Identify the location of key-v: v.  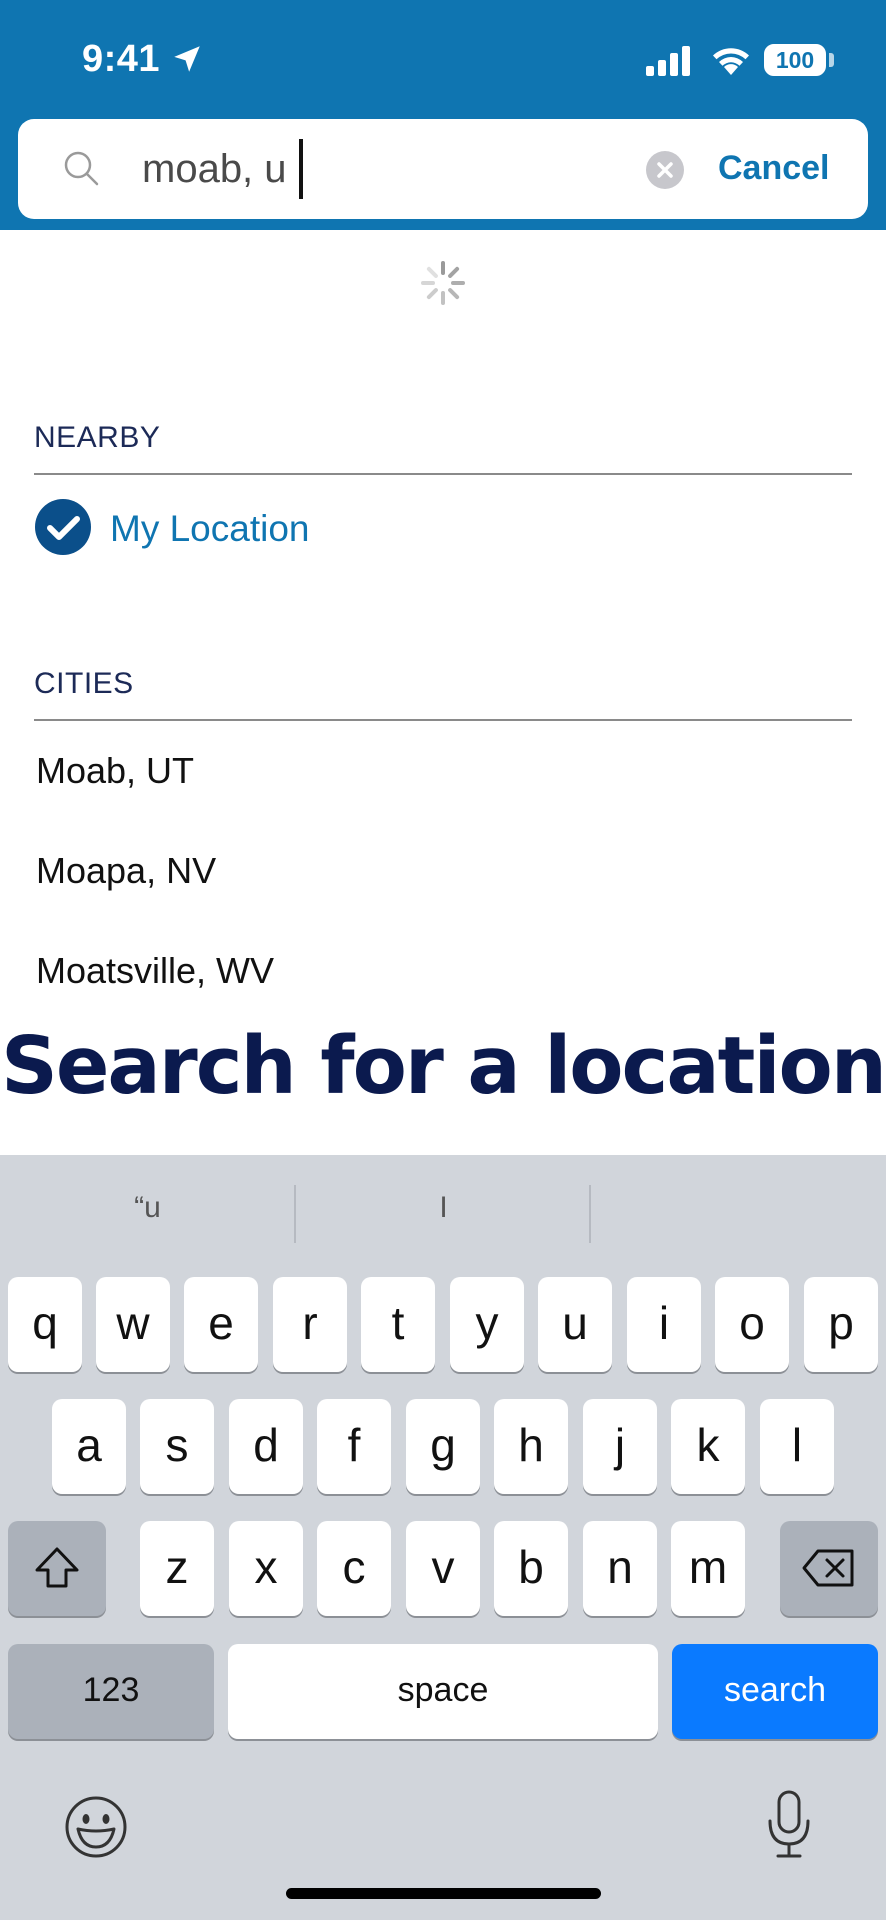
(443, 1568).